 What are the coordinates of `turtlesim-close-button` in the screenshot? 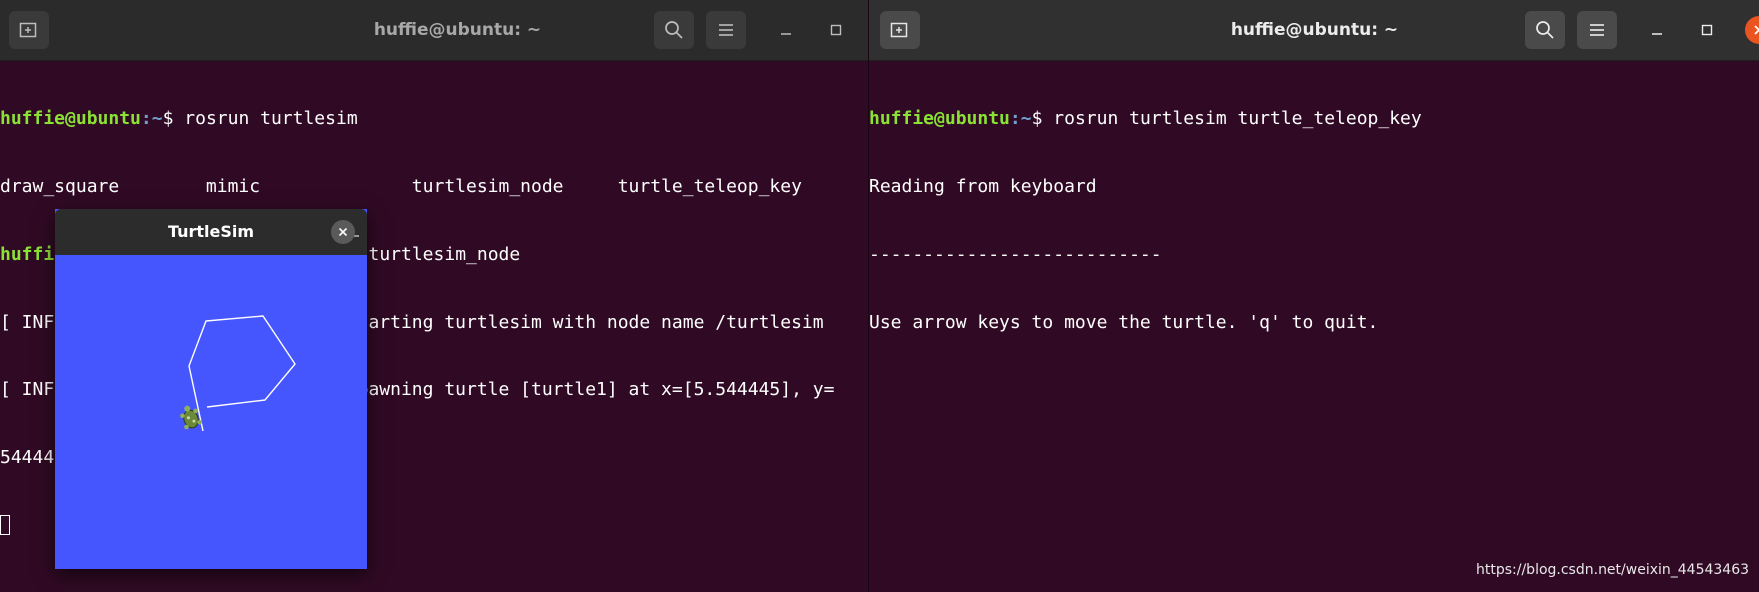 It's located at (343, 232).